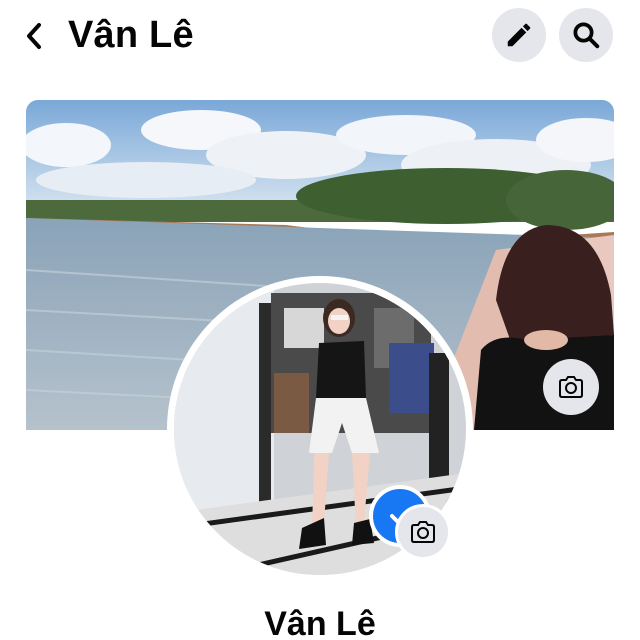 This screenshot has width=640, height=640. I want to click on cover-camera-button, so click(571, 387).